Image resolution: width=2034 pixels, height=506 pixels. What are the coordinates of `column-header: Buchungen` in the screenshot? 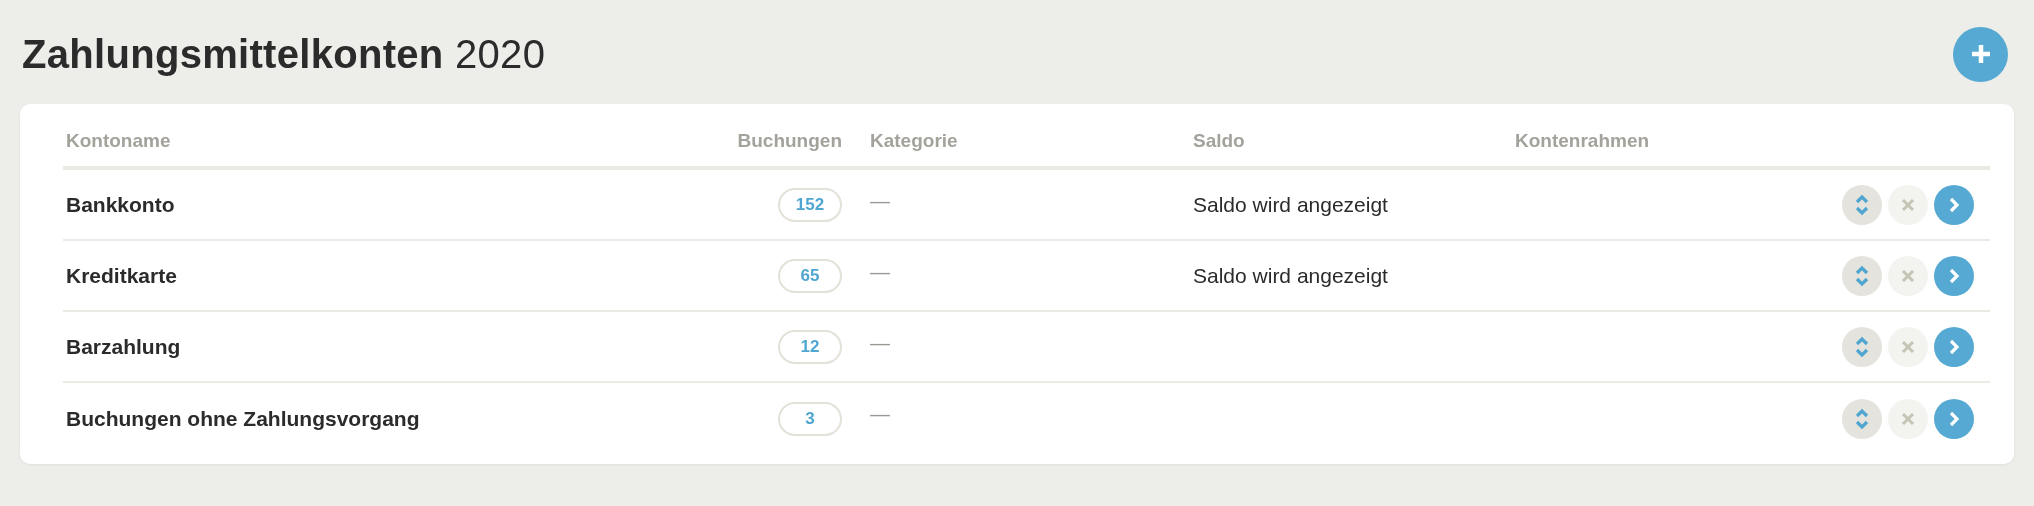 It's located at (789, 140).